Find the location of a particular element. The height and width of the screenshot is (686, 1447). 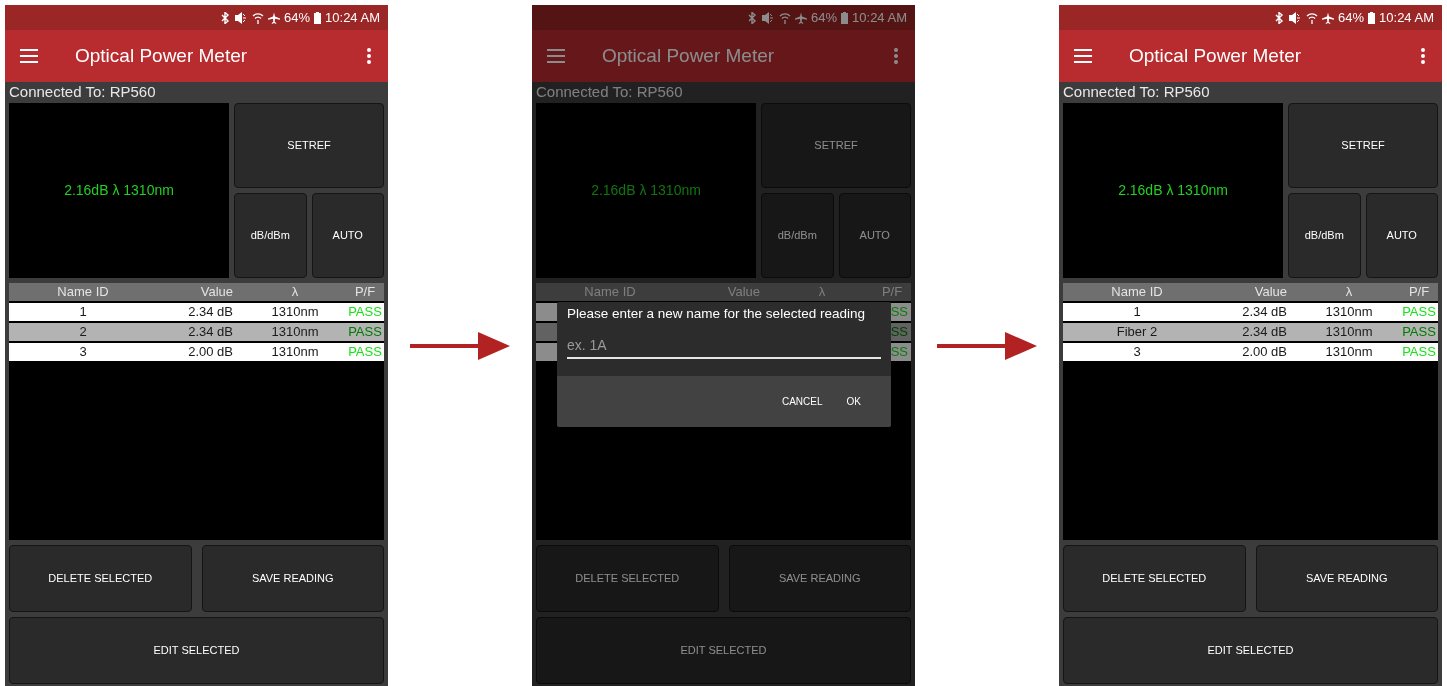

table-cell-text: 1 is located at coordinates (83, 312).